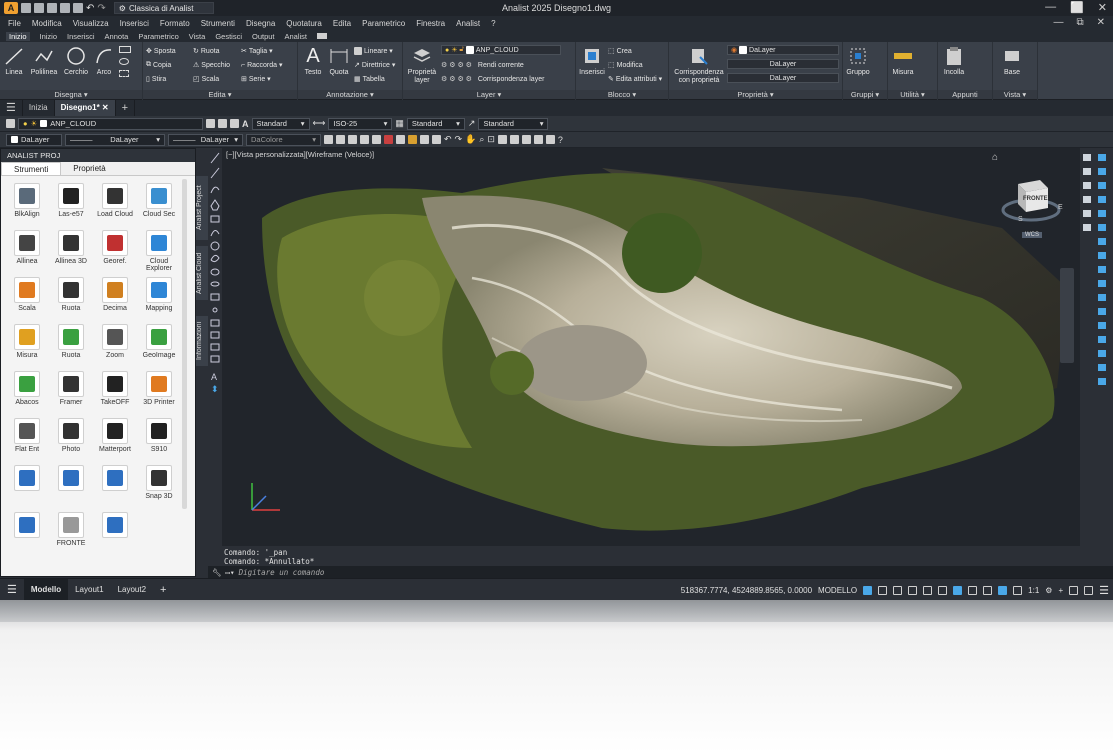 The width and height of the screenshot is (1113, 753). I want to click on dimension-button: Quota, so click(339, 61).